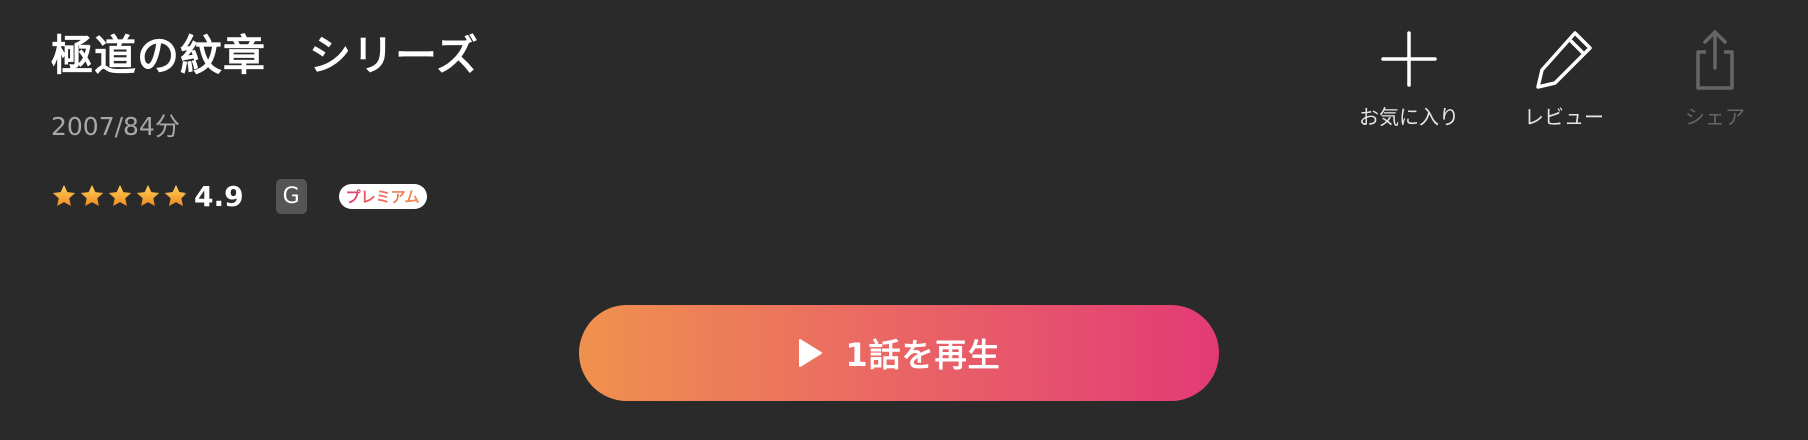 The width and height of the screenshot is (1808, 440). Describe the element at coordinates (1715, 117) in the screenshot. I see `share-label: シェア` at that location.